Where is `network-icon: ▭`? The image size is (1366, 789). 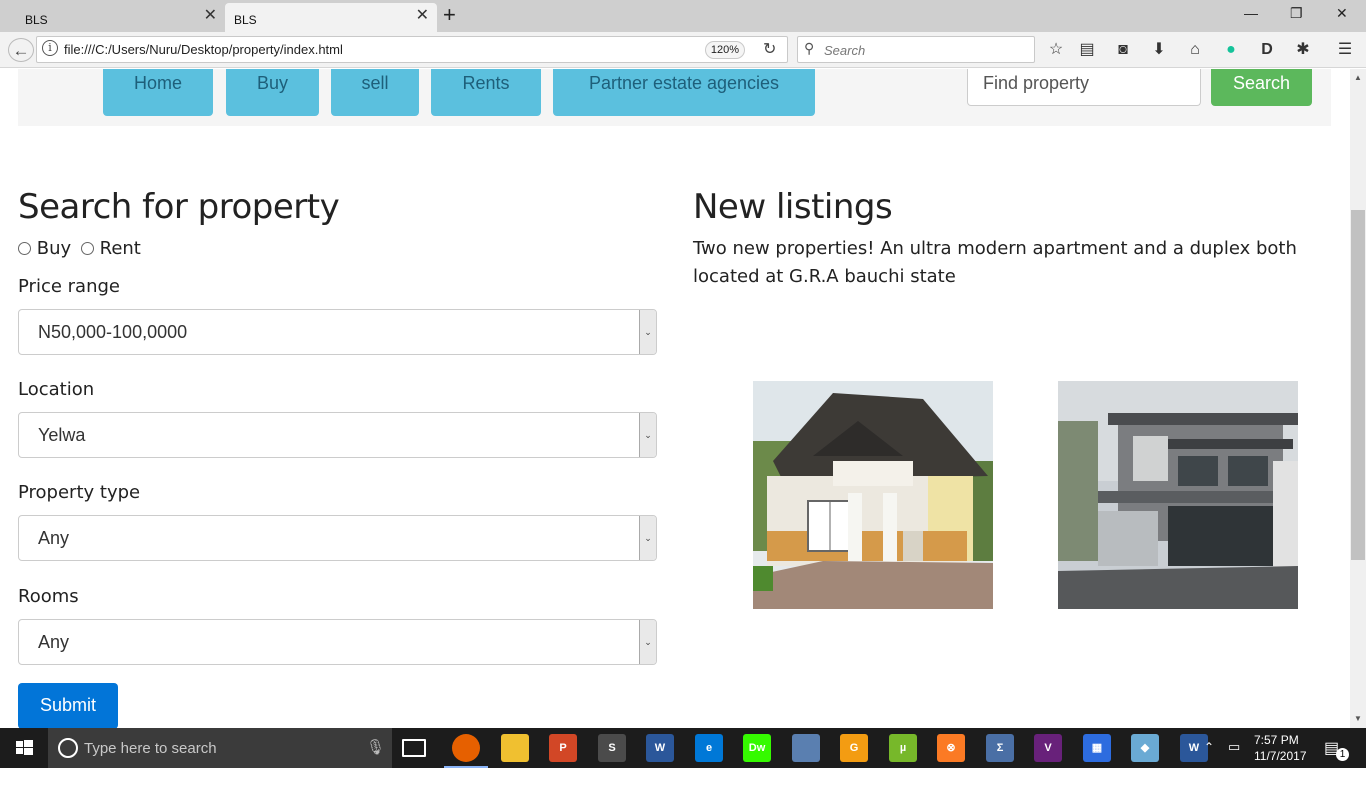
network-icon: ▭ is located at coordinates (1234, 759).